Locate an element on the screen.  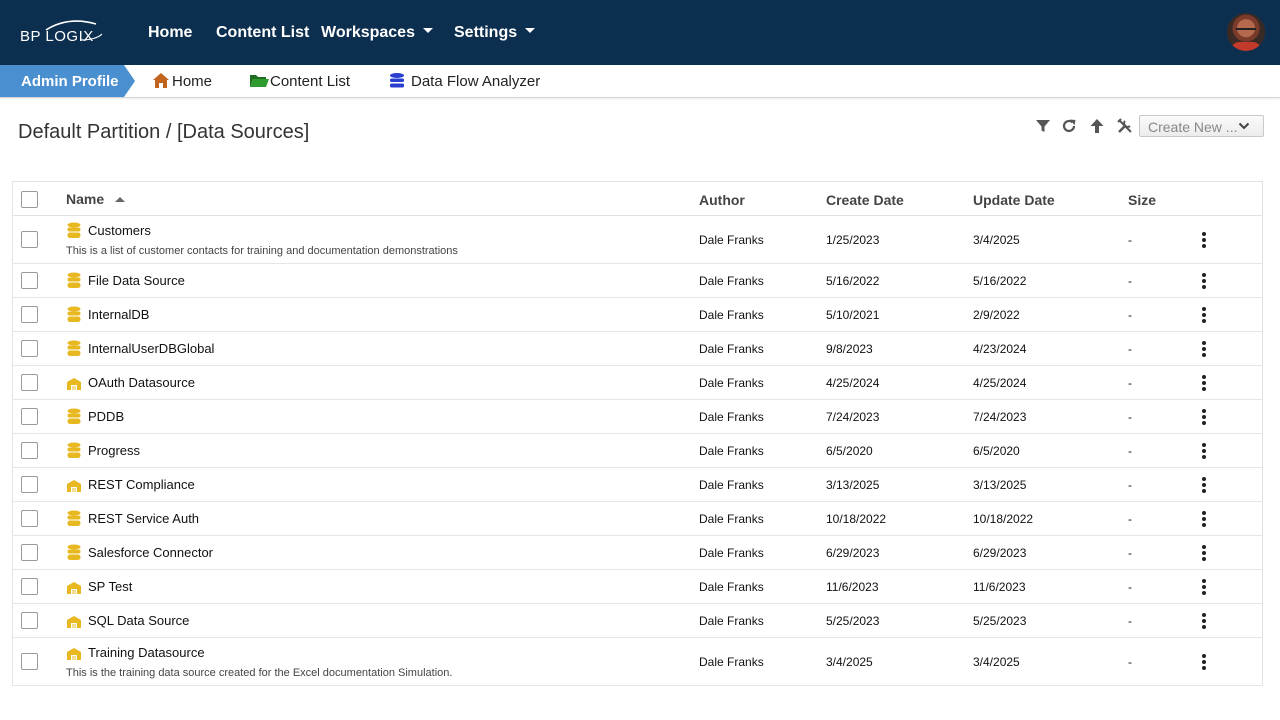
admin-profile-tab: Admin Profile is located at coordinates (67, 81).